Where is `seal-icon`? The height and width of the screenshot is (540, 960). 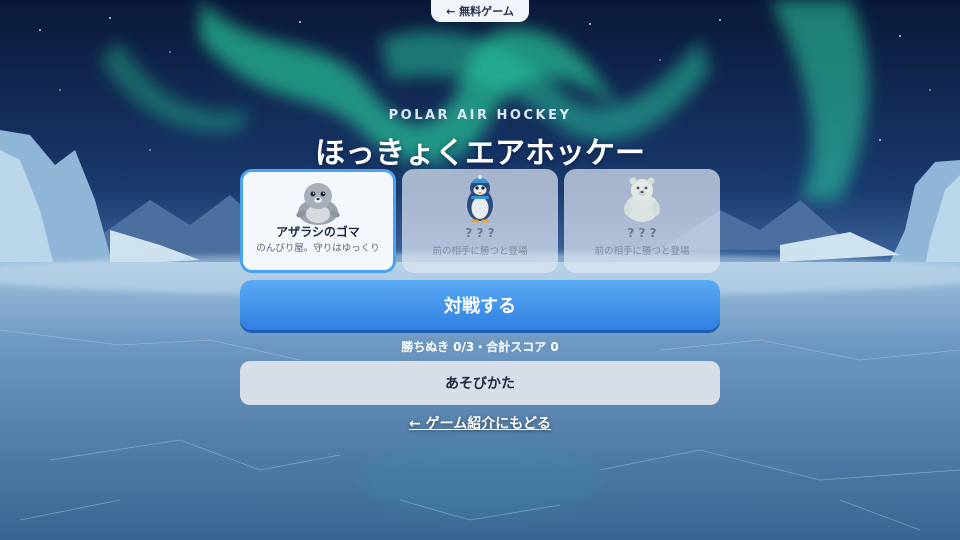
seal-icon is located at coordinates (318, 204).